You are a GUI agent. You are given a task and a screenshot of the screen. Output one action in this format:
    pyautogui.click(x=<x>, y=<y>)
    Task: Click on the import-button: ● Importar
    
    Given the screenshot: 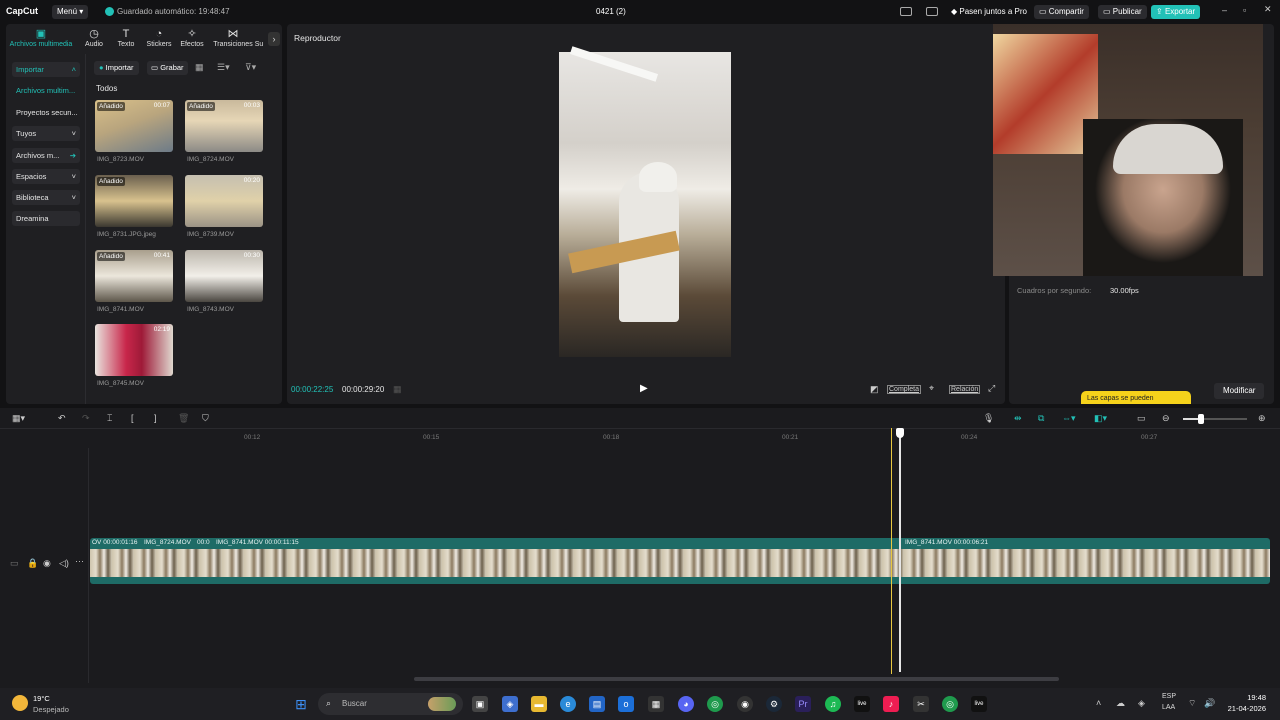 What is the action you would take?
    pyautogui.click(x=116, y=68)
    